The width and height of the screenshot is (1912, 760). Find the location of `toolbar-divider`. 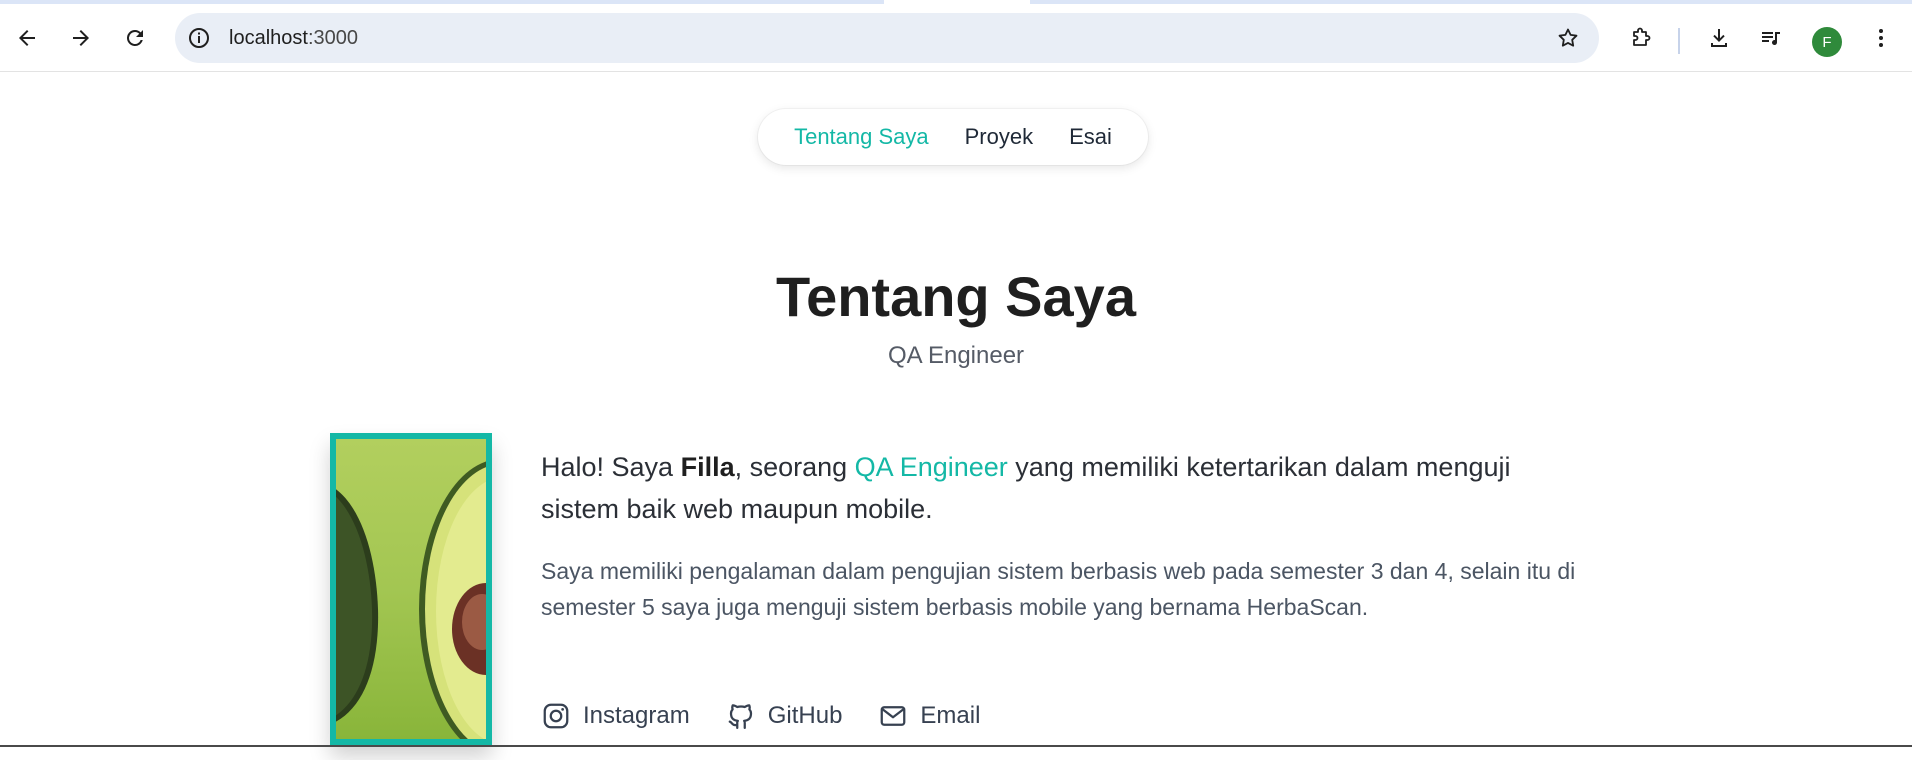

toolbar-divider is located at coordinates (1679, 41).